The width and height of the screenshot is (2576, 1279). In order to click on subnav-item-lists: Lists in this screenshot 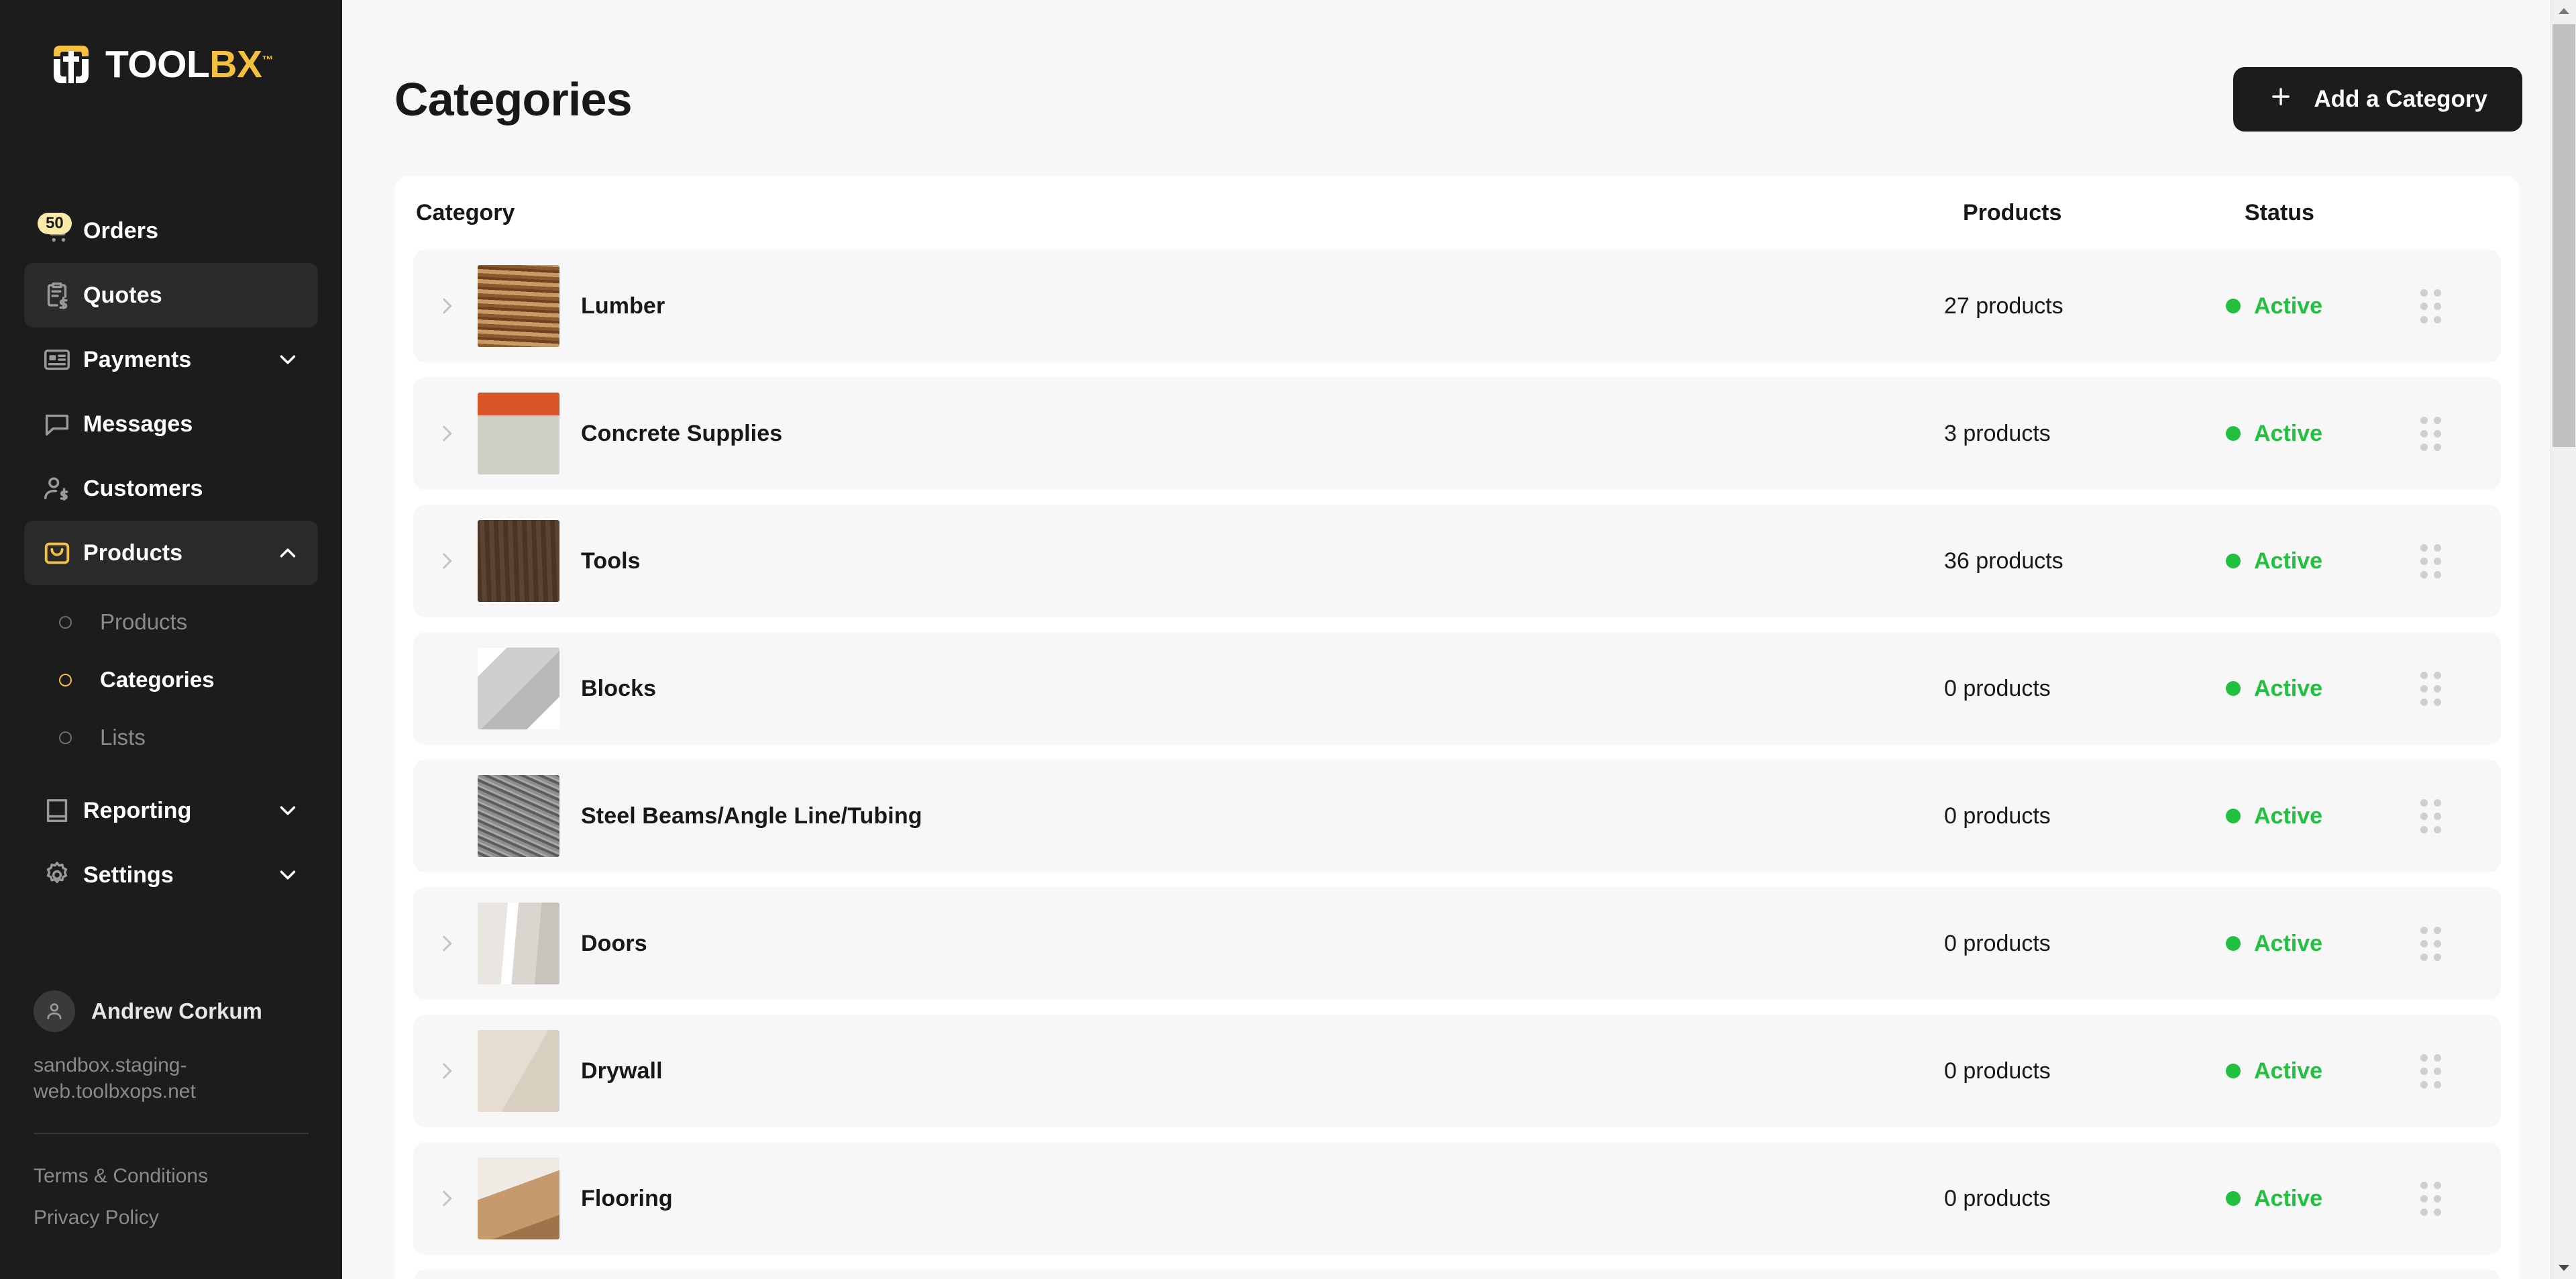, I will do `click(171, 737)`.